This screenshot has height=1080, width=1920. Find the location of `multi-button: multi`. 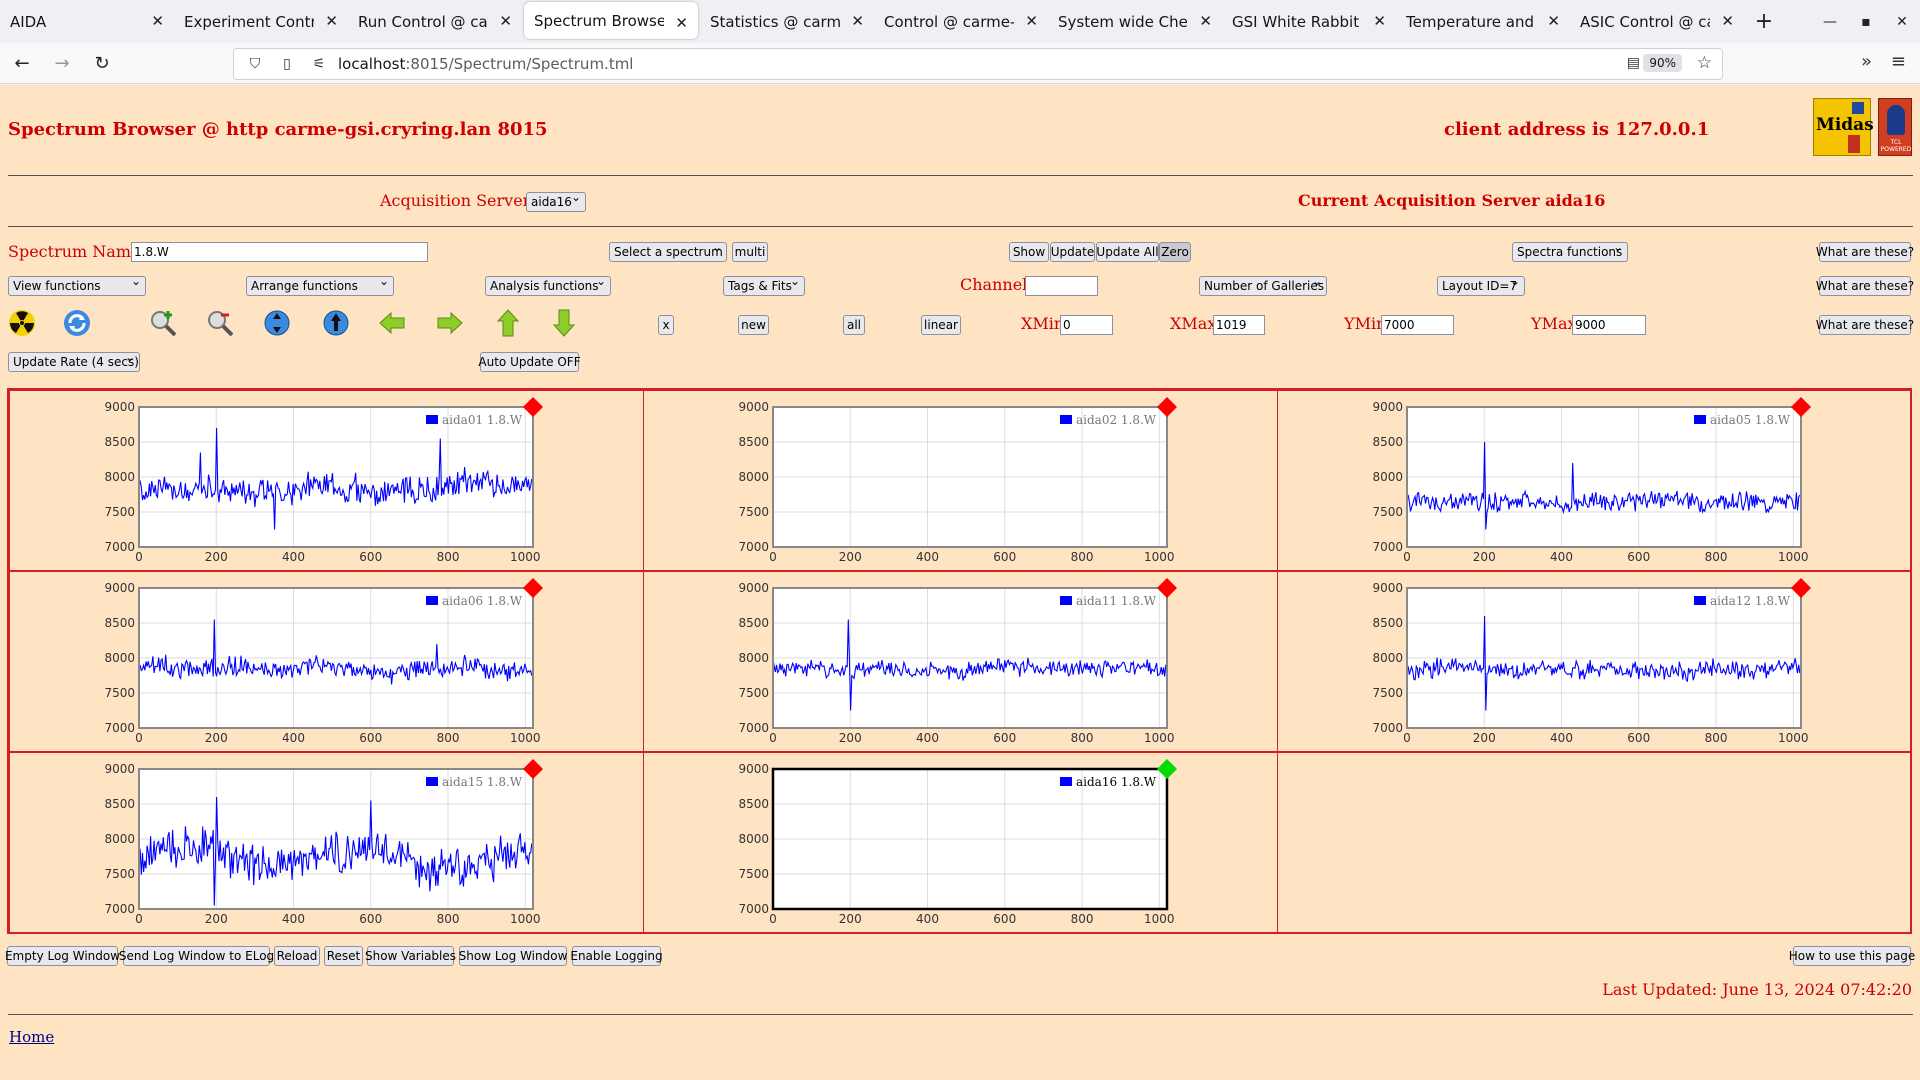

multi-button: multi is located at coordinates (750, 252).